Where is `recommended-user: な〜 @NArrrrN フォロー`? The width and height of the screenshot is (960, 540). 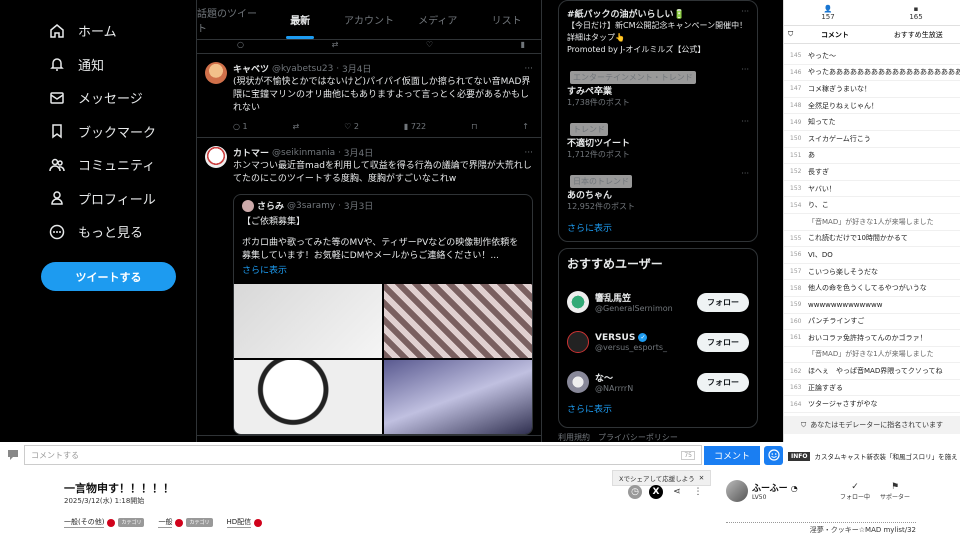 recommended-user: な〜 @NArrrrN フォロー is located at coordinates (658, 382).